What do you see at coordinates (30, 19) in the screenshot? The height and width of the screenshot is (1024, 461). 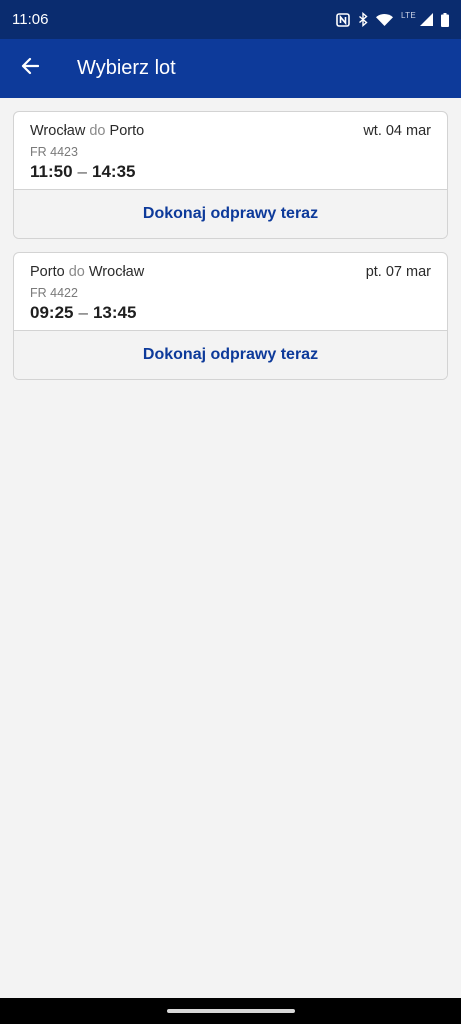 I see `status-time: 11:06` at bounding box center [30, 19].